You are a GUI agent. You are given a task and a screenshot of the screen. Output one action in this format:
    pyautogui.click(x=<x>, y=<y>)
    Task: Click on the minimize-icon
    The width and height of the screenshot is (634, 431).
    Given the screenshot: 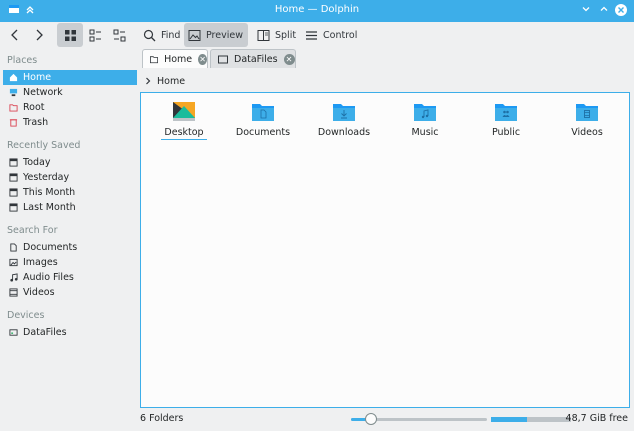 What is the action you would take?
    pyautogui.click(x=586, y=11)
    